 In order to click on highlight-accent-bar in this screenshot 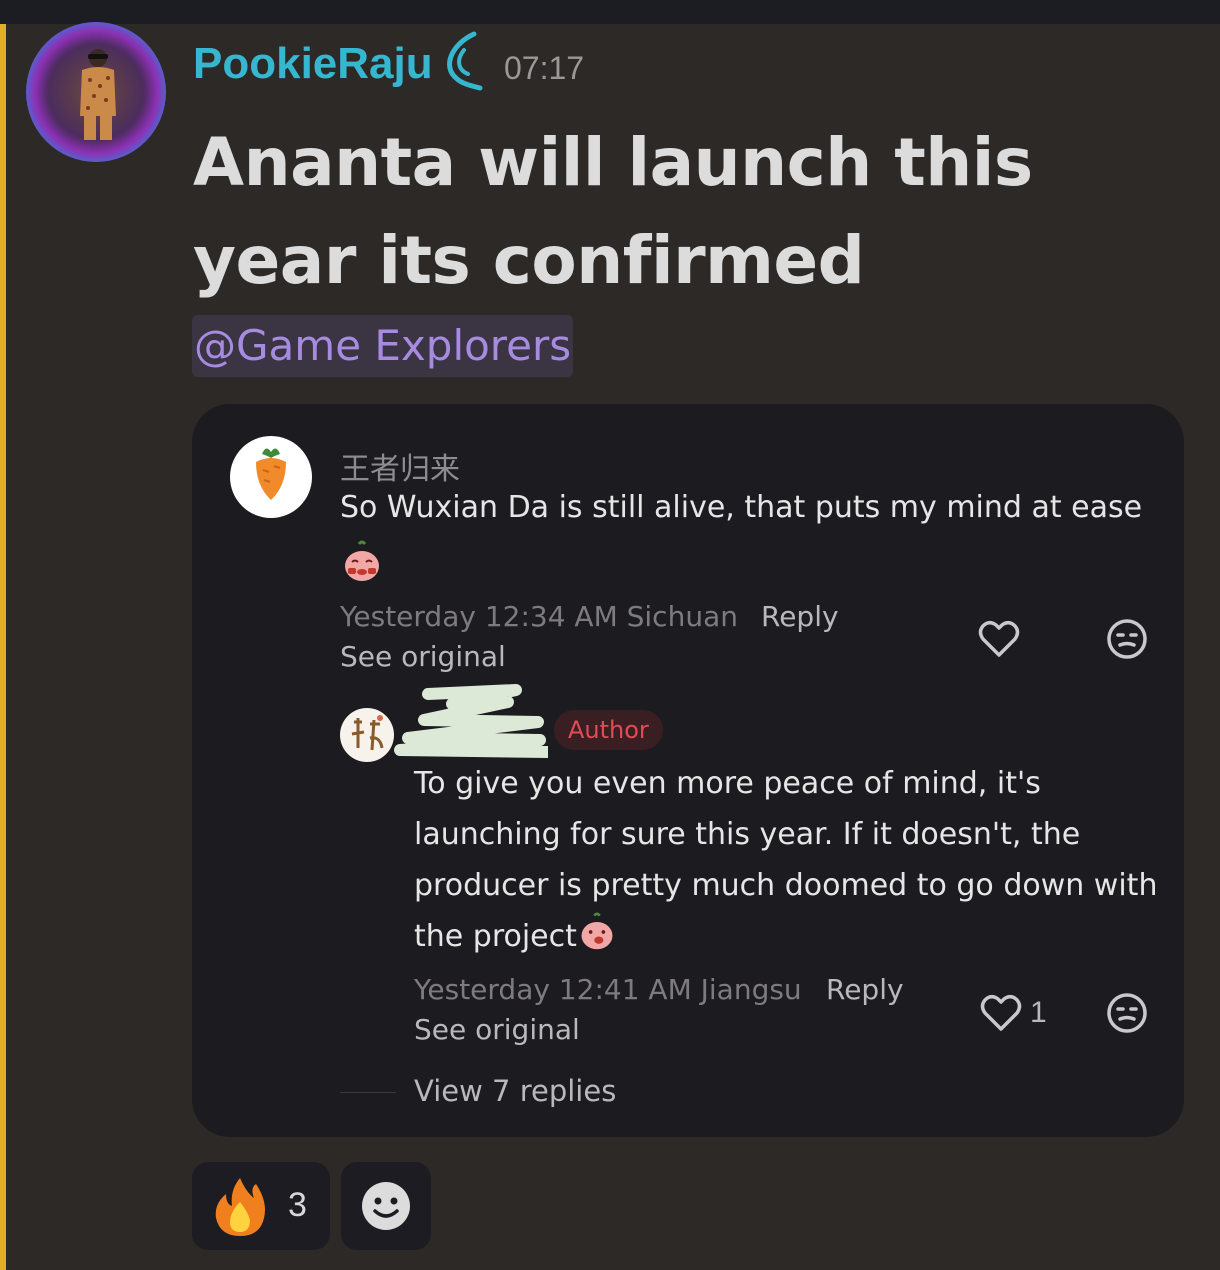, I will do `click(3, 647)`.